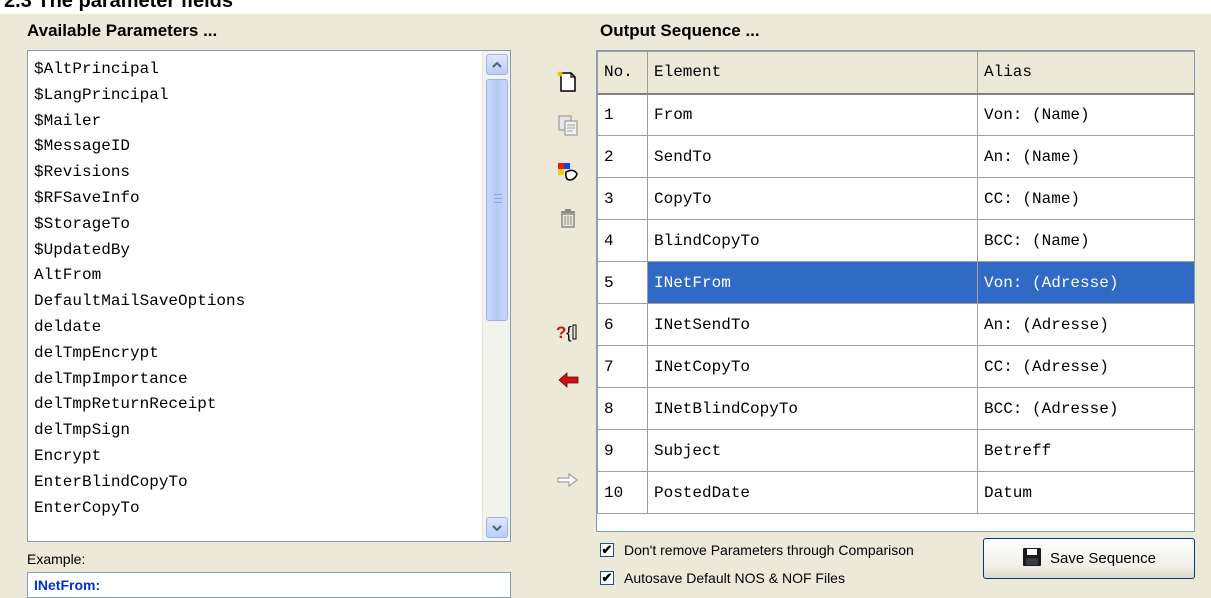 The image size is (1211, 598). Describe the element at coordinates (812, 492) in the screenshot. I see `cell-element: PostedDate` at that location.